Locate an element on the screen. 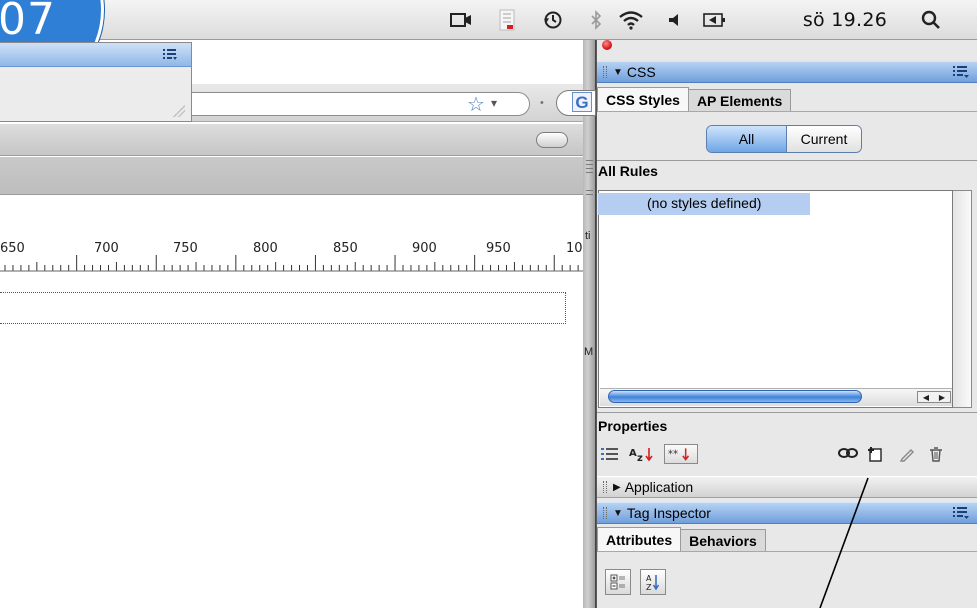  properties-toolbar: Az ** is located at coordinates (651, 454).